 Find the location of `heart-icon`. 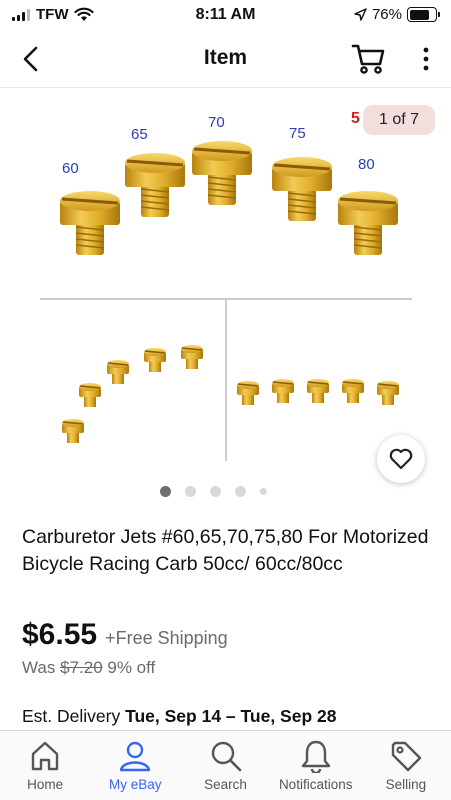

heart-icon is located at coordinates (401, 459).